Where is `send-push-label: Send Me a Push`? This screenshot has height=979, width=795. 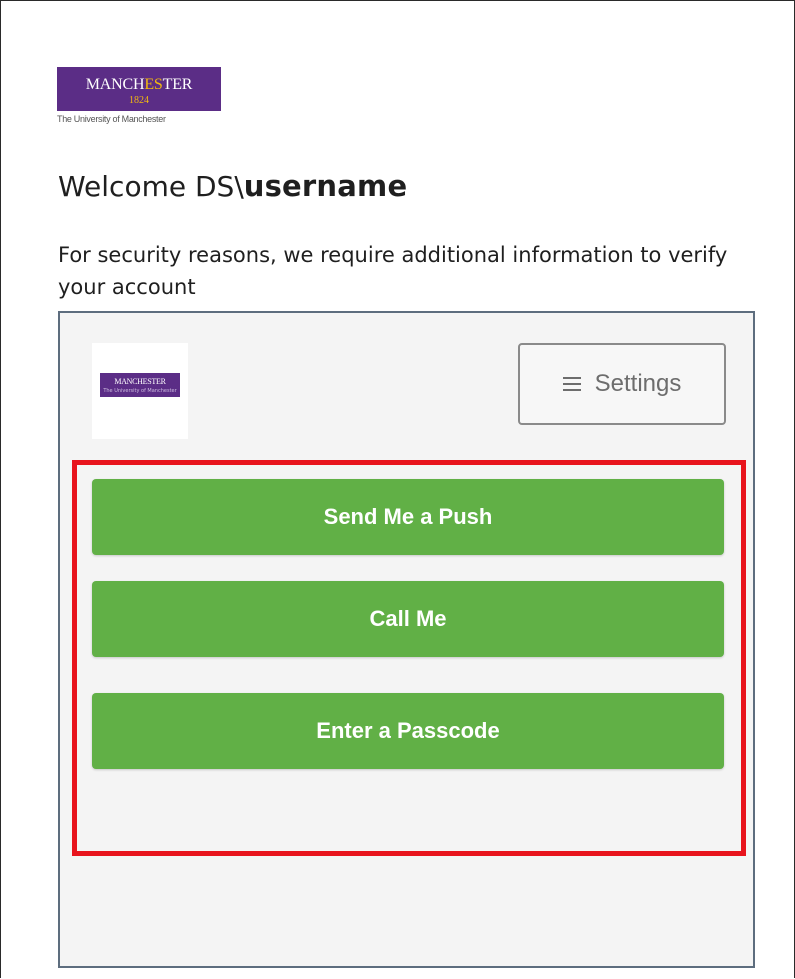
send-push-label: Send Me a Push is located at coordinates (408, 516).